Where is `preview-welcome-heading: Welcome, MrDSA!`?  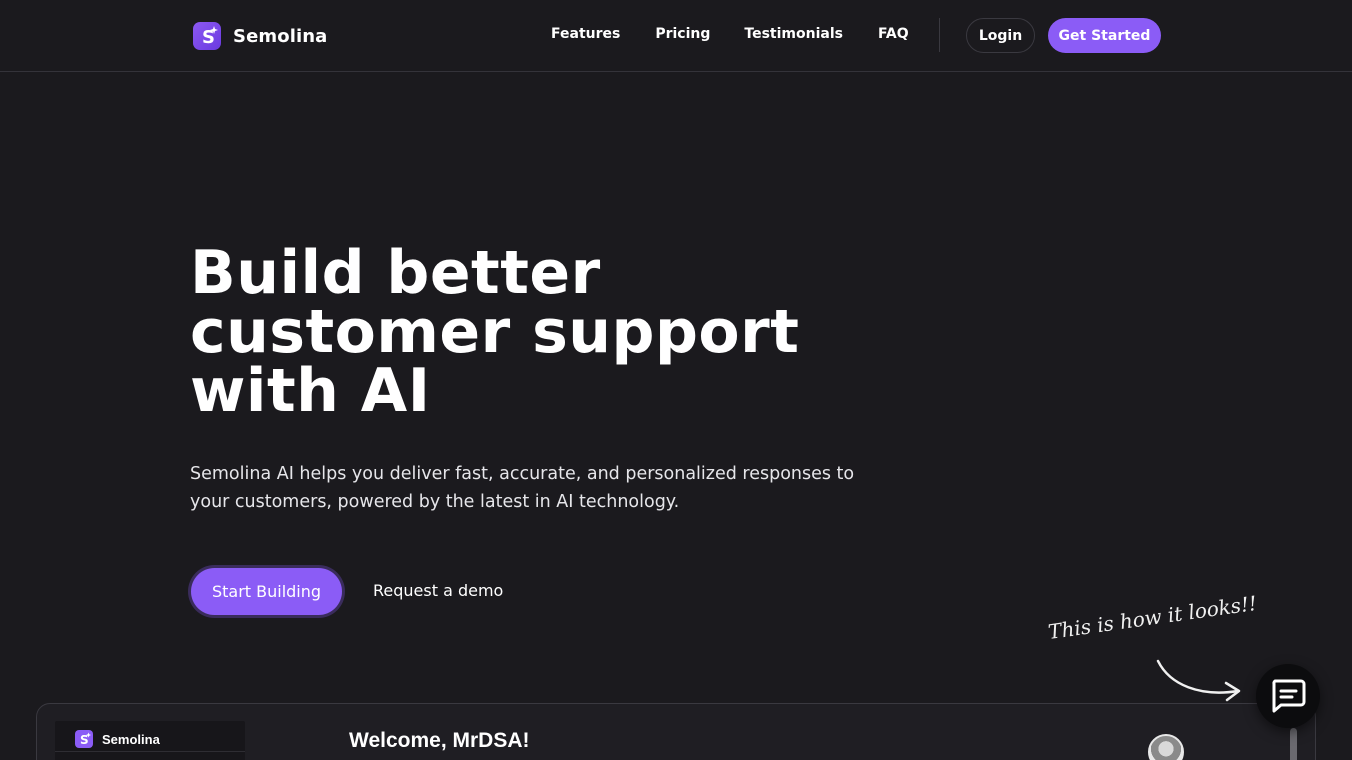
preview-welcome-heading: Welcome, MrDSA! is located at coordinates (439, 740).